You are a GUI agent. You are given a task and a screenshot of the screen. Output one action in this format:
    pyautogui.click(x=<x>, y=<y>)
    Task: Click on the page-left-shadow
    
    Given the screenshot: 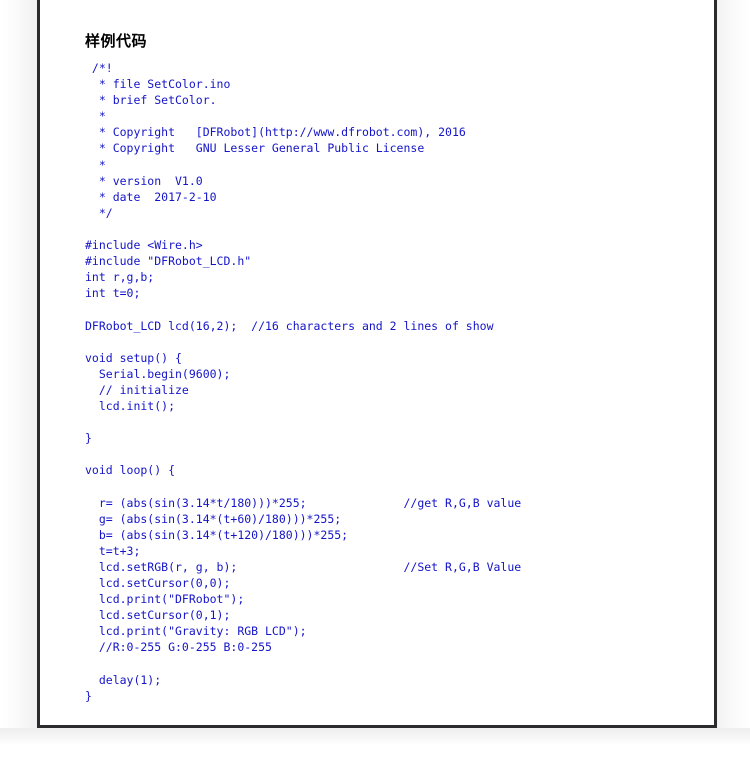 What is the action you would take?
    pyautogui.click(x=19, y=366)
    